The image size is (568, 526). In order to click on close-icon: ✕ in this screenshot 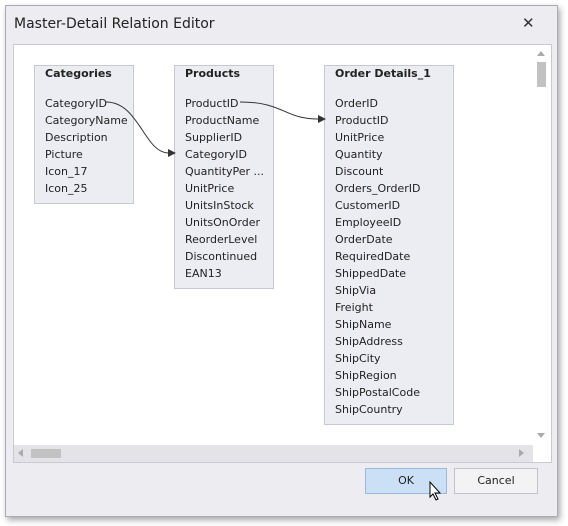, I will do `click(528, 23)`.